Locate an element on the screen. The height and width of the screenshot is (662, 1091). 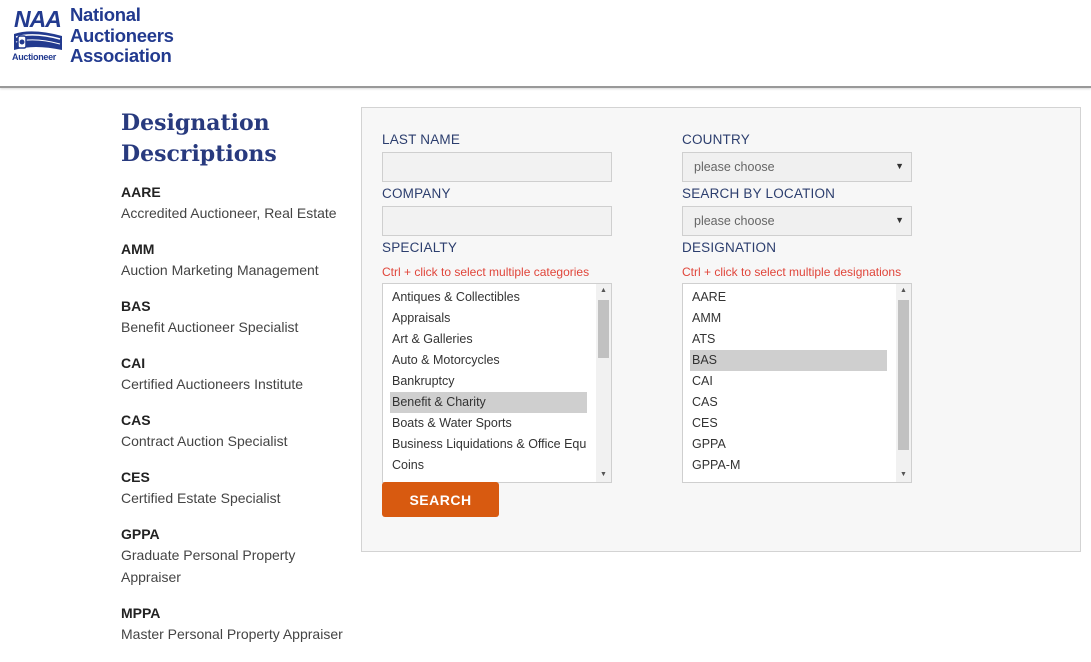
designation-listbox: AARE AMM ATS BAS CAI CAS CES GPPA GPPA-M ▲ ▼ is located at coordinates (797, 383).